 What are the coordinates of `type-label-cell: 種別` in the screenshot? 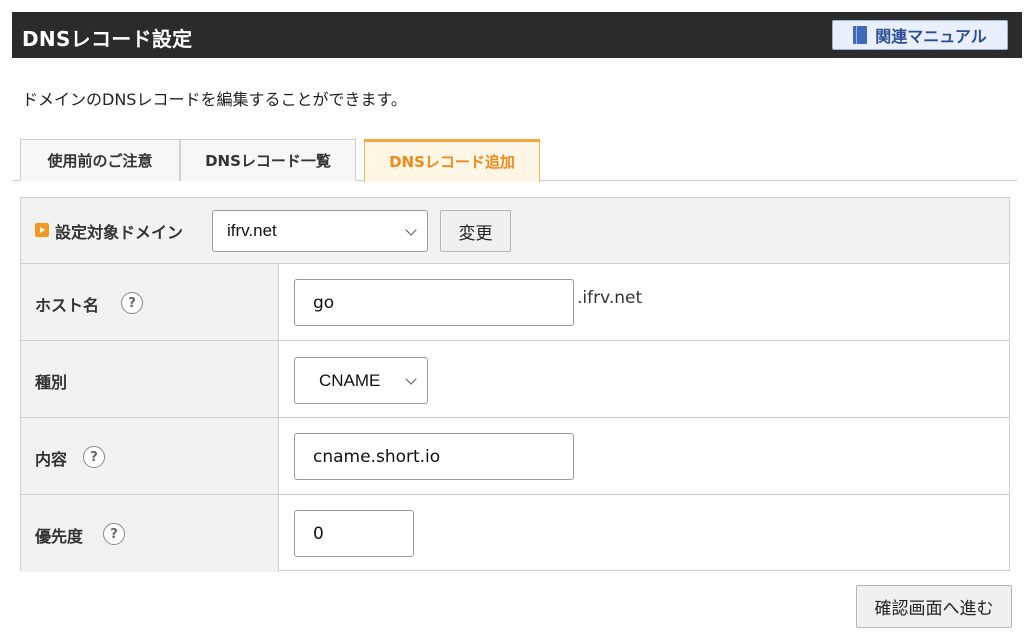 It's located at (150, 379).